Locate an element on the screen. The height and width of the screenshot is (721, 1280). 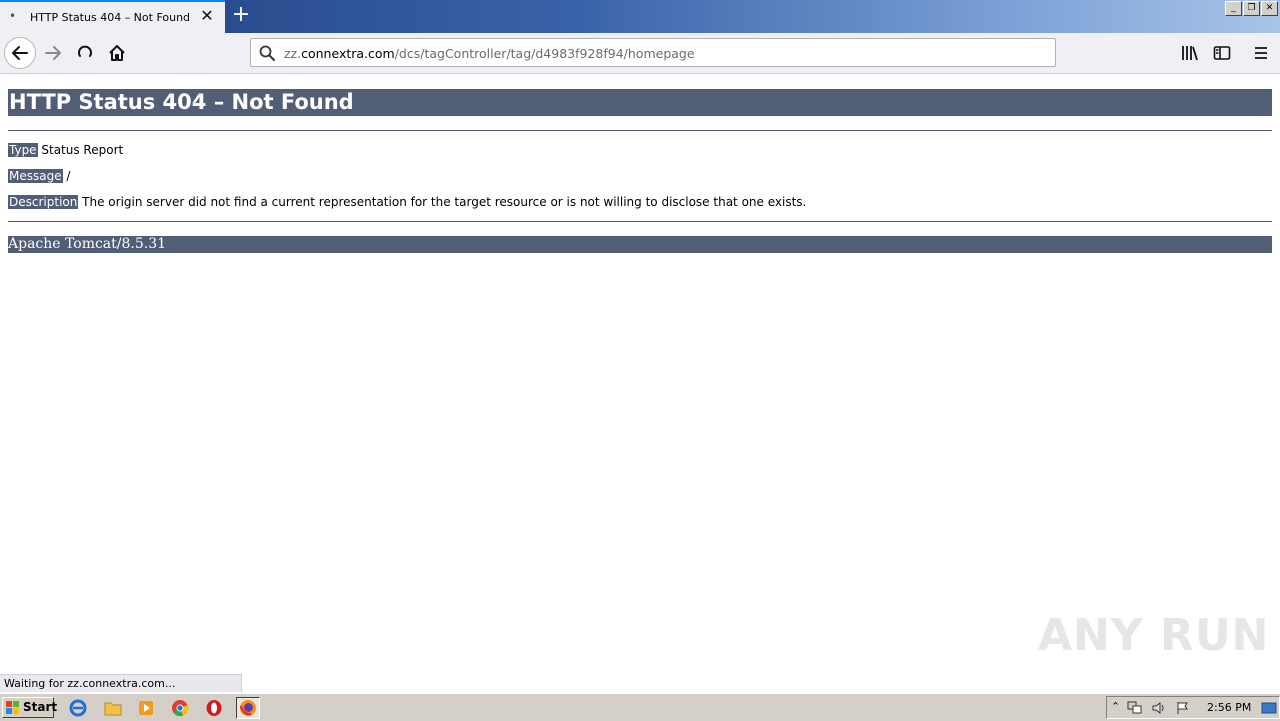
home-icon is located at coordinates (117, 53).